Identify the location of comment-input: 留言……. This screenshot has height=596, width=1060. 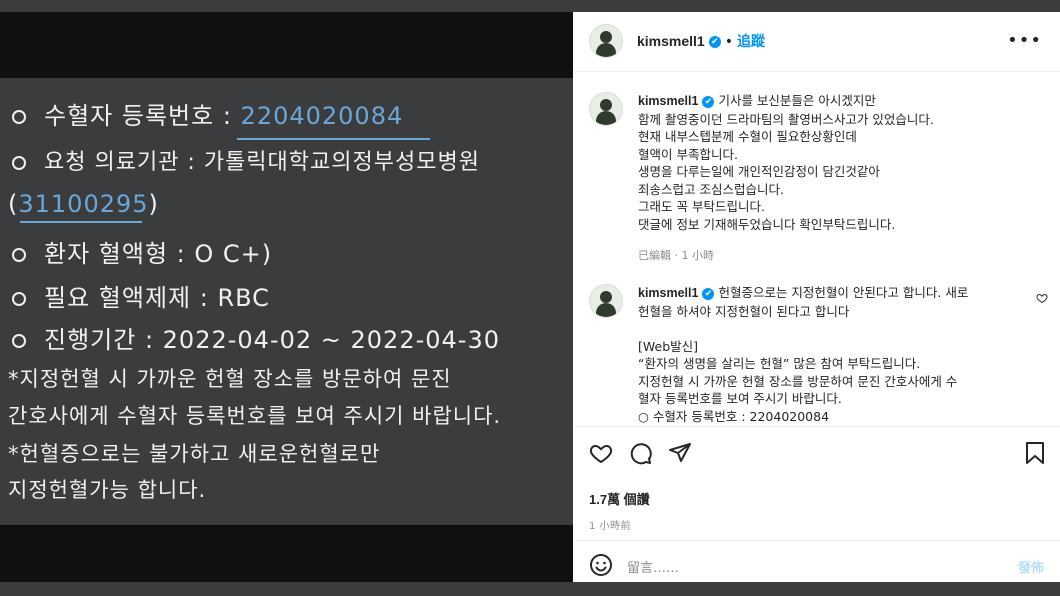
(653, 566).